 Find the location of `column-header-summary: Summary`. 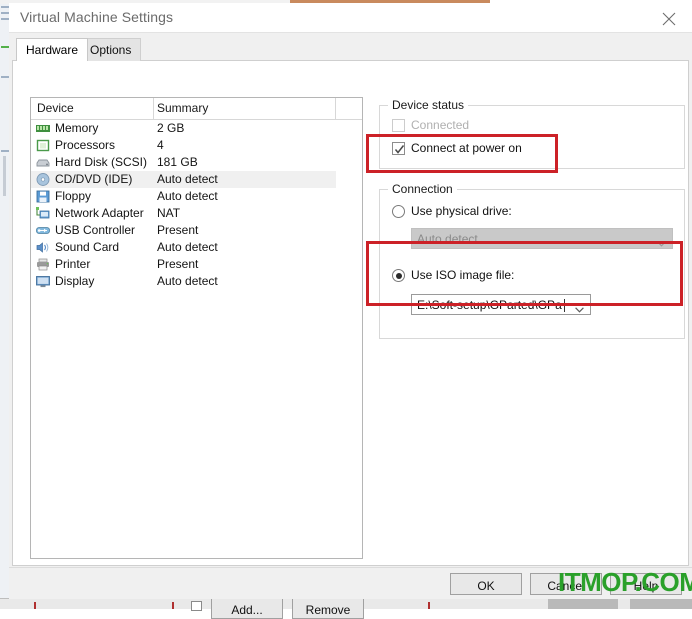

column-header-summary: Summary is located at coordinates (182, 108).